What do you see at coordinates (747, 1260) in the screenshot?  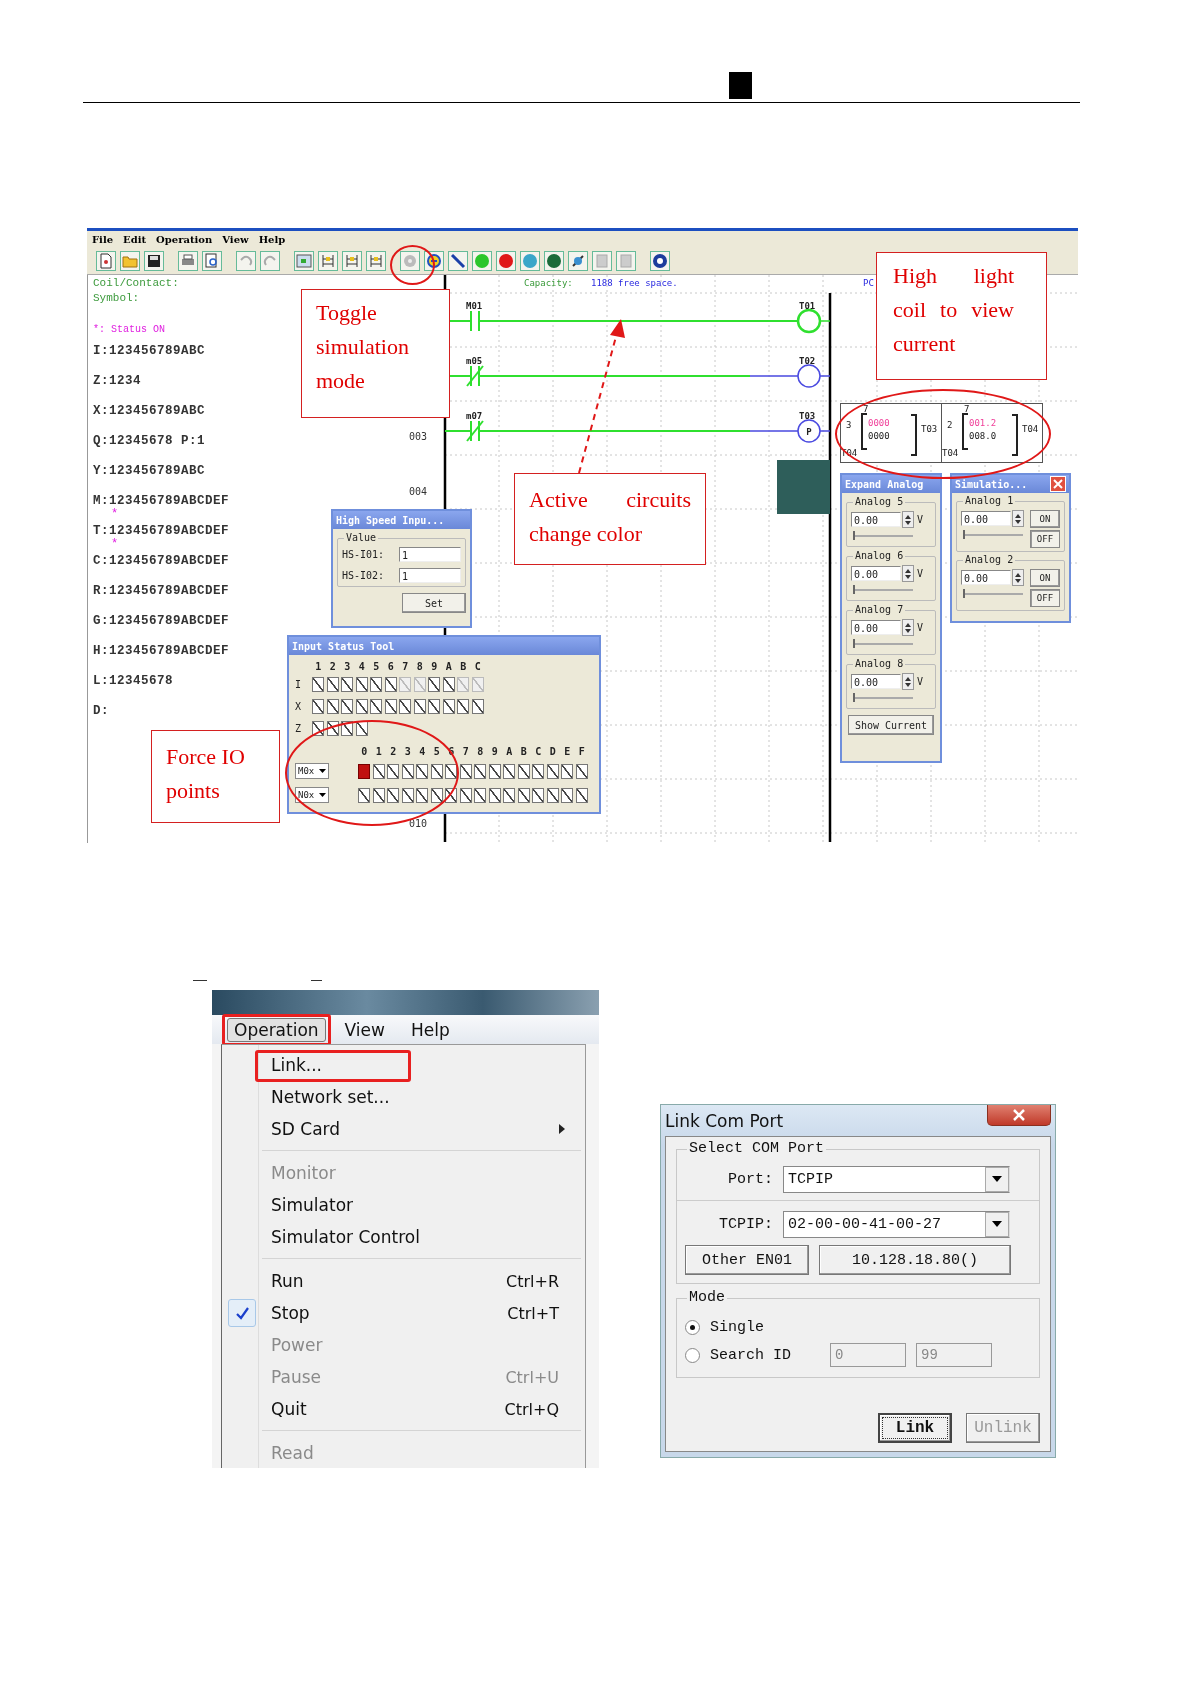 I see `other-button: Other EN01` at bounding box center [747, 1260].